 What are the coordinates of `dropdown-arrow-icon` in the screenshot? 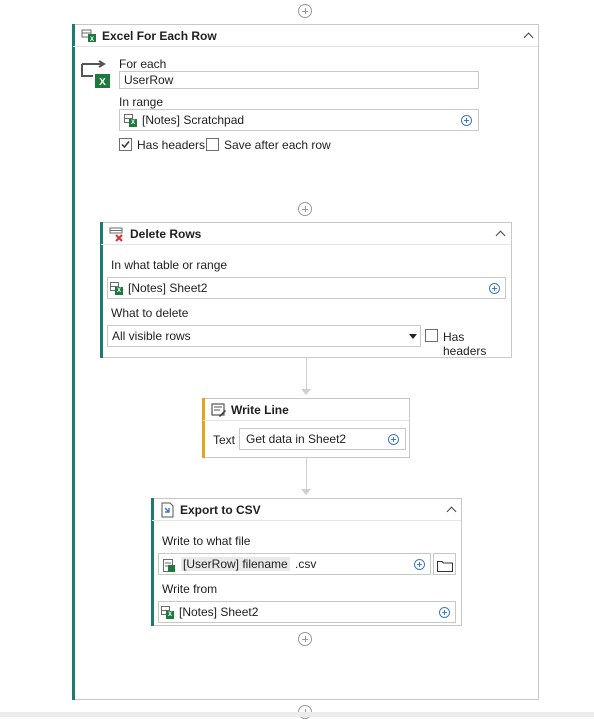 It's located at (413, 336).